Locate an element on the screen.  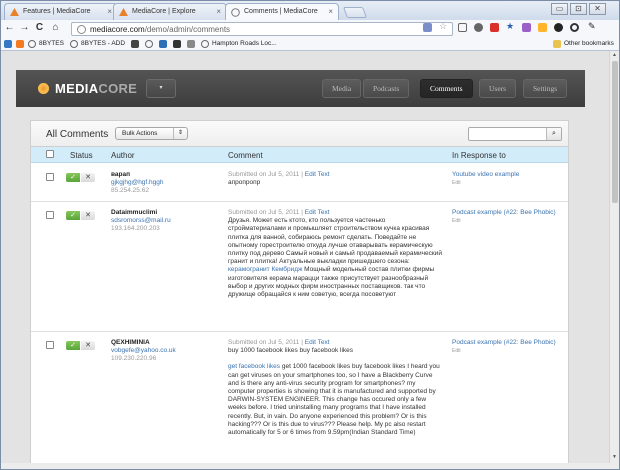
comment-link: get facebook likes is located at coordinates (254, 366).